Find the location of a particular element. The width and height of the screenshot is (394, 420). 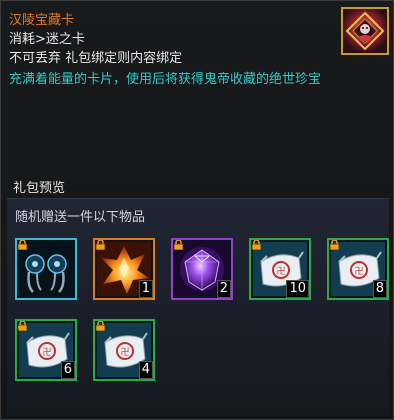

reward-count: 10 is located at coordinates (297, 289).